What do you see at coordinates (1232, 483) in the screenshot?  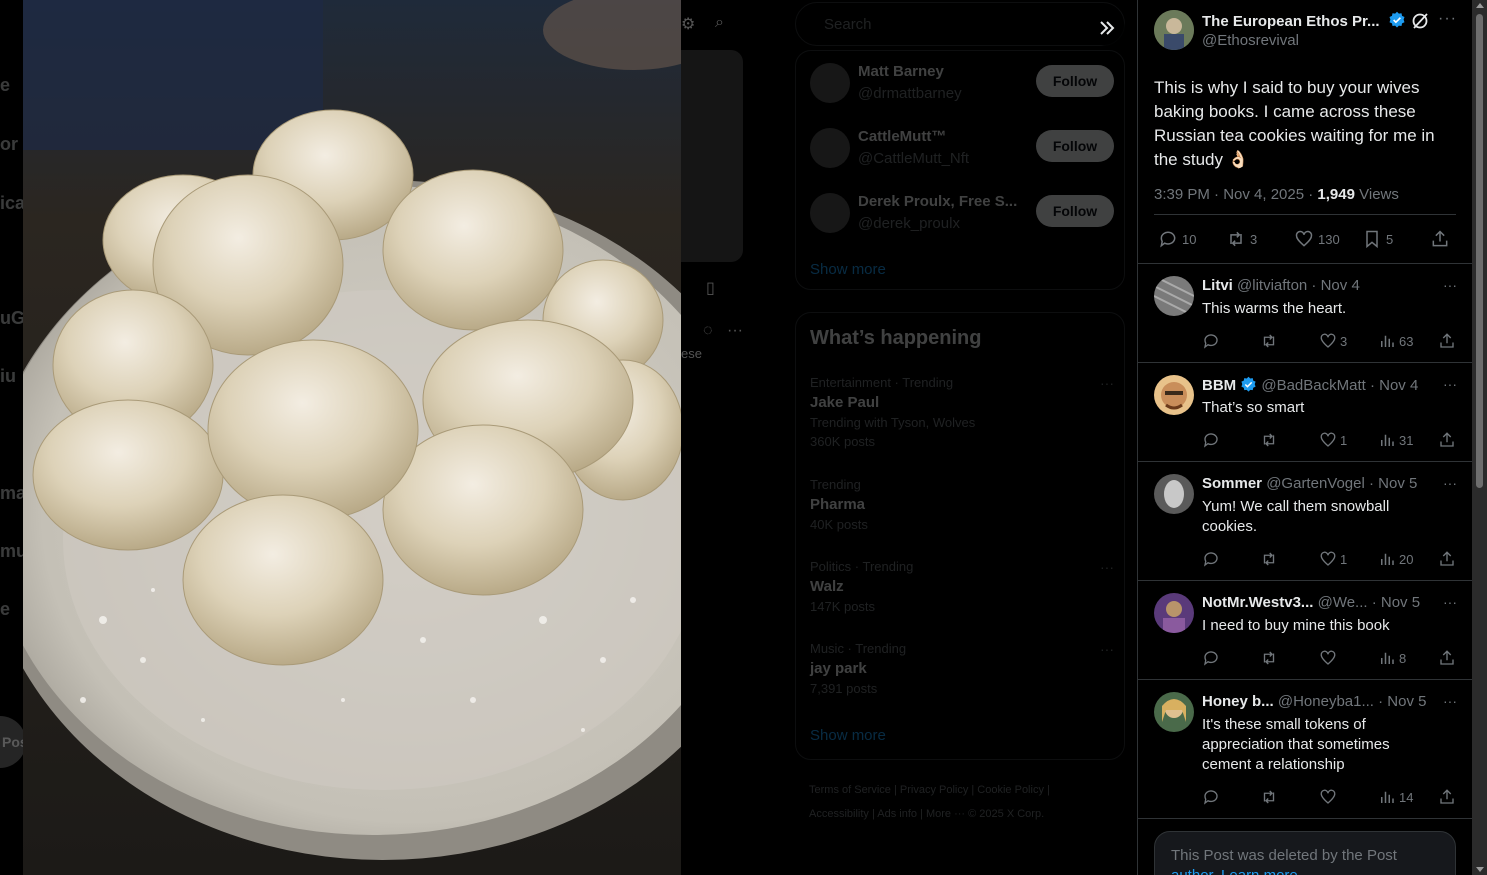 I see `reply-author-name: Sommer` at bounding box center [1232, 483].